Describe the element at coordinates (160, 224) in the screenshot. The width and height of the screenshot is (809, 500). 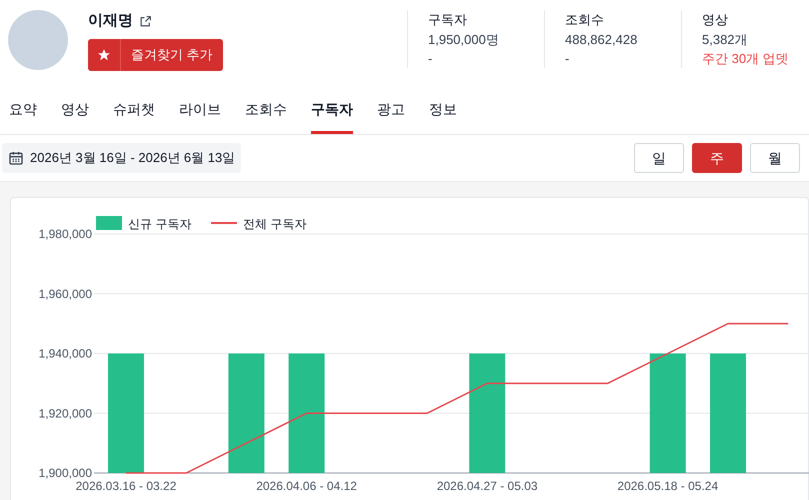
I see `legend-label: 신규 구독자` at that location.